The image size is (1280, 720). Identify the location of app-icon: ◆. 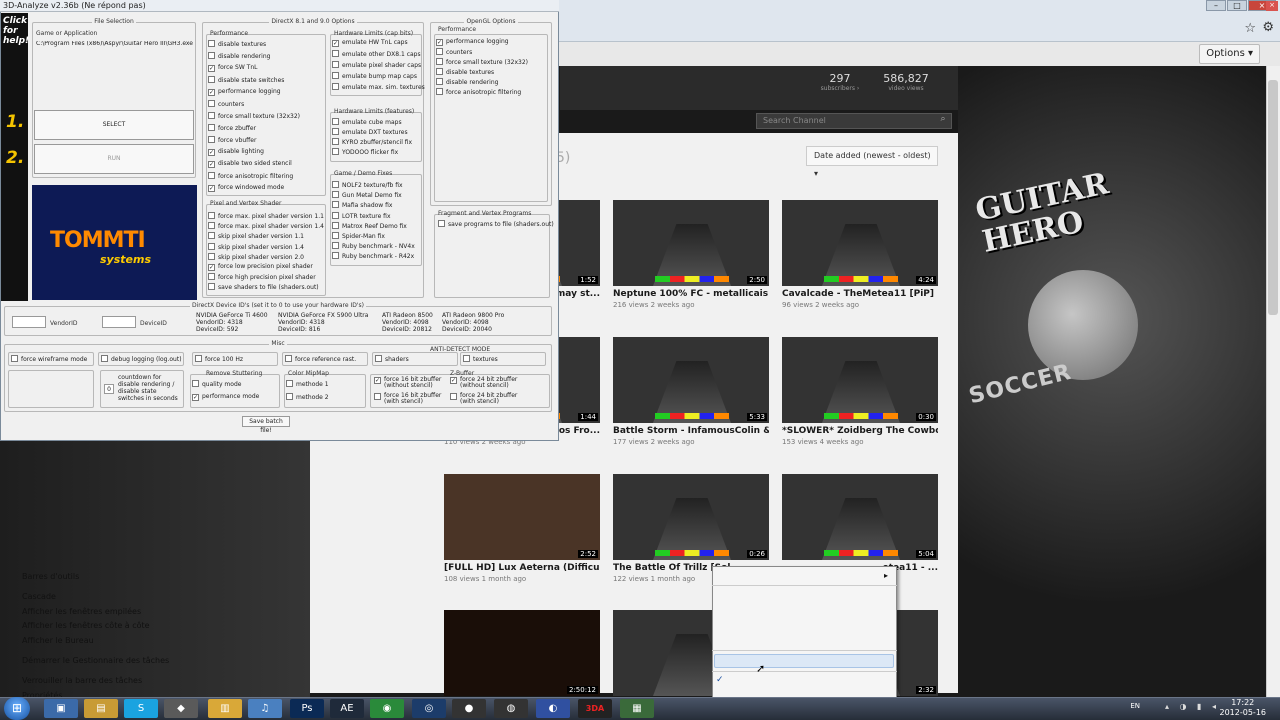
(181, 708).